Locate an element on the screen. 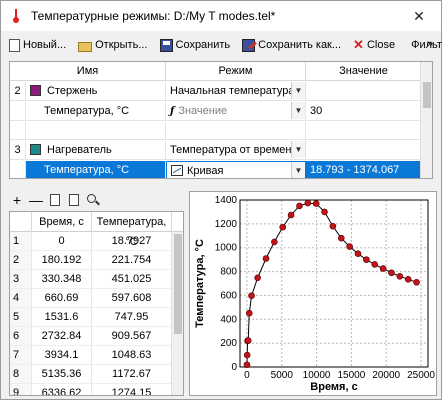 The height and width of the screenshot is (400, 442). rod-name-cell: Стержень is located at coordinates (96, 91).